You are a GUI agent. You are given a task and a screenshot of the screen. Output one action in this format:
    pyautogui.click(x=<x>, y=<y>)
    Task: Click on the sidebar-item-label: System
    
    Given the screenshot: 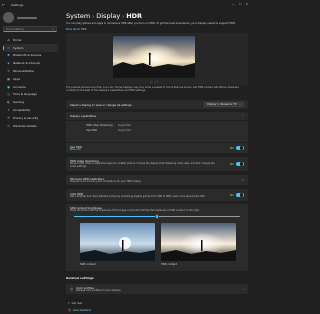 What is the action you would take?
    pyautogui.click(x=18, y=47)
    